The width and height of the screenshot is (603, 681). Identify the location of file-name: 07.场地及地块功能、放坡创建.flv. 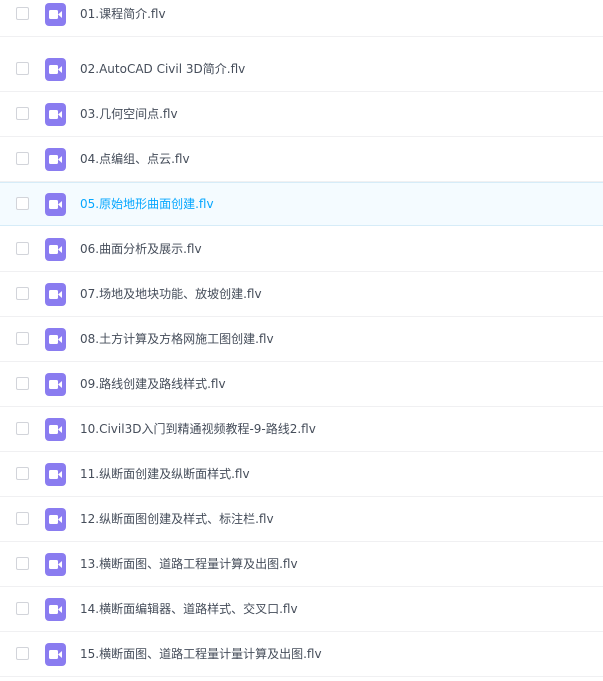
(171, 294).